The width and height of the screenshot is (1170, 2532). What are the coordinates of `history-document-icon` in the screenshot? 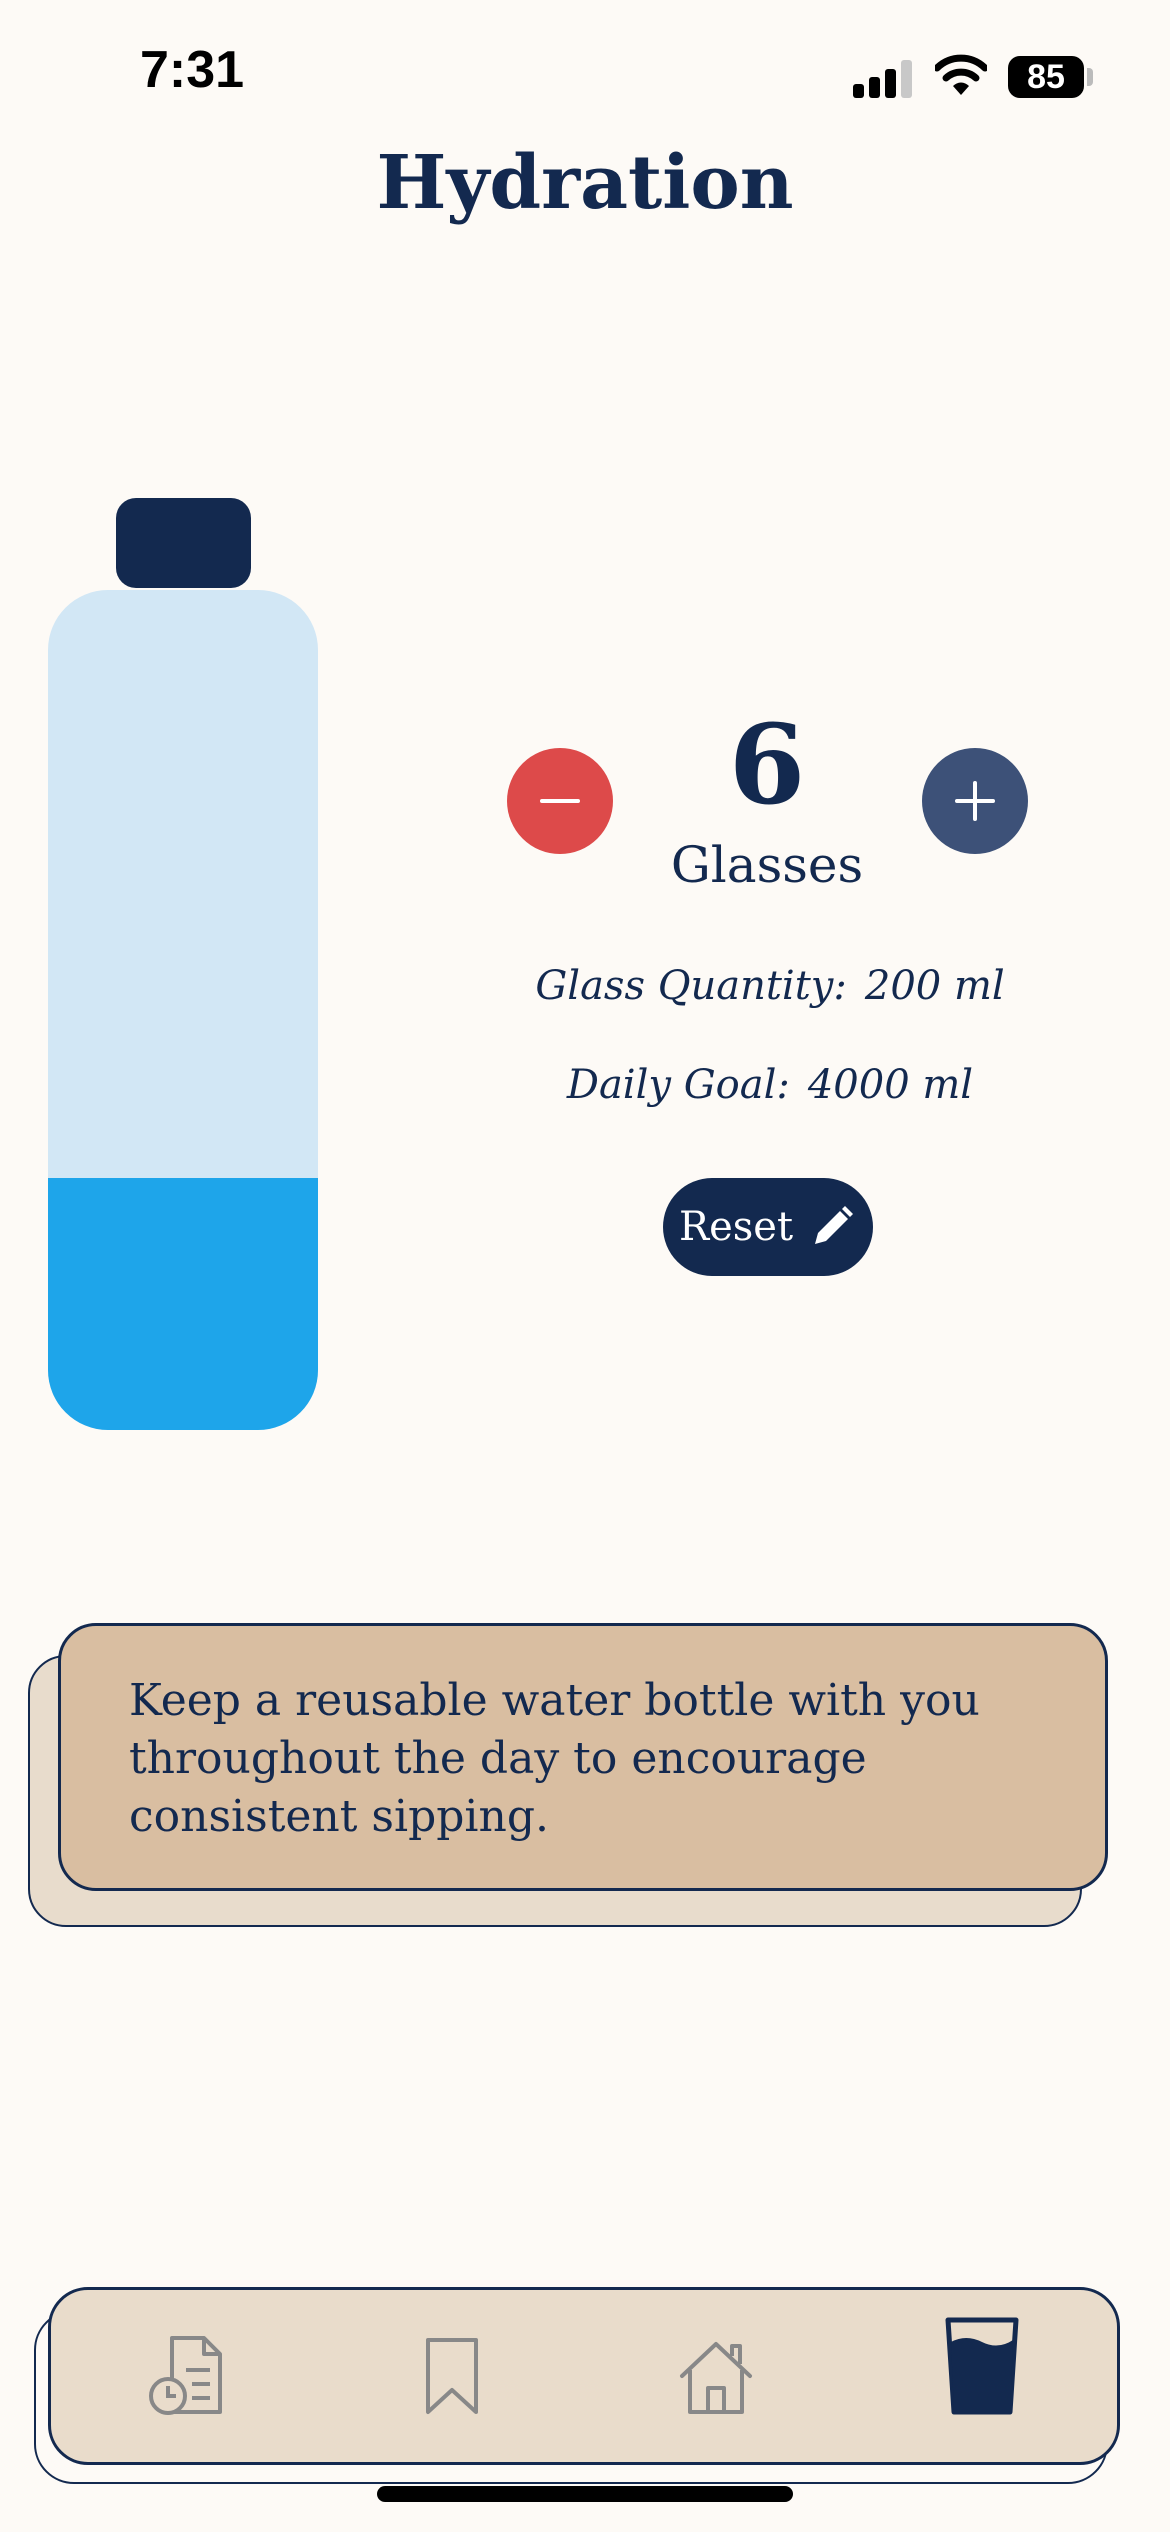 It's located at (185, 2375).